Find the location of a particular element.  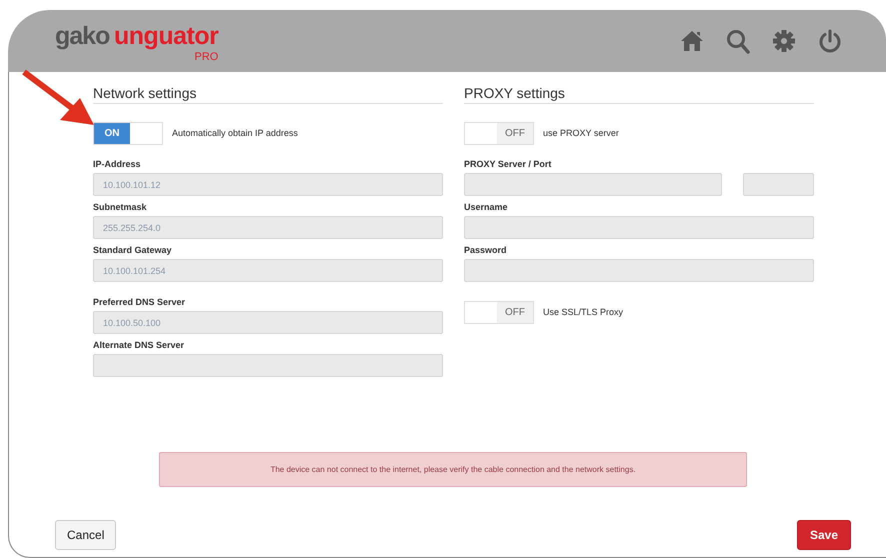

toggle-label: Automatically obtain IP address is located at coordinates (235, 133).